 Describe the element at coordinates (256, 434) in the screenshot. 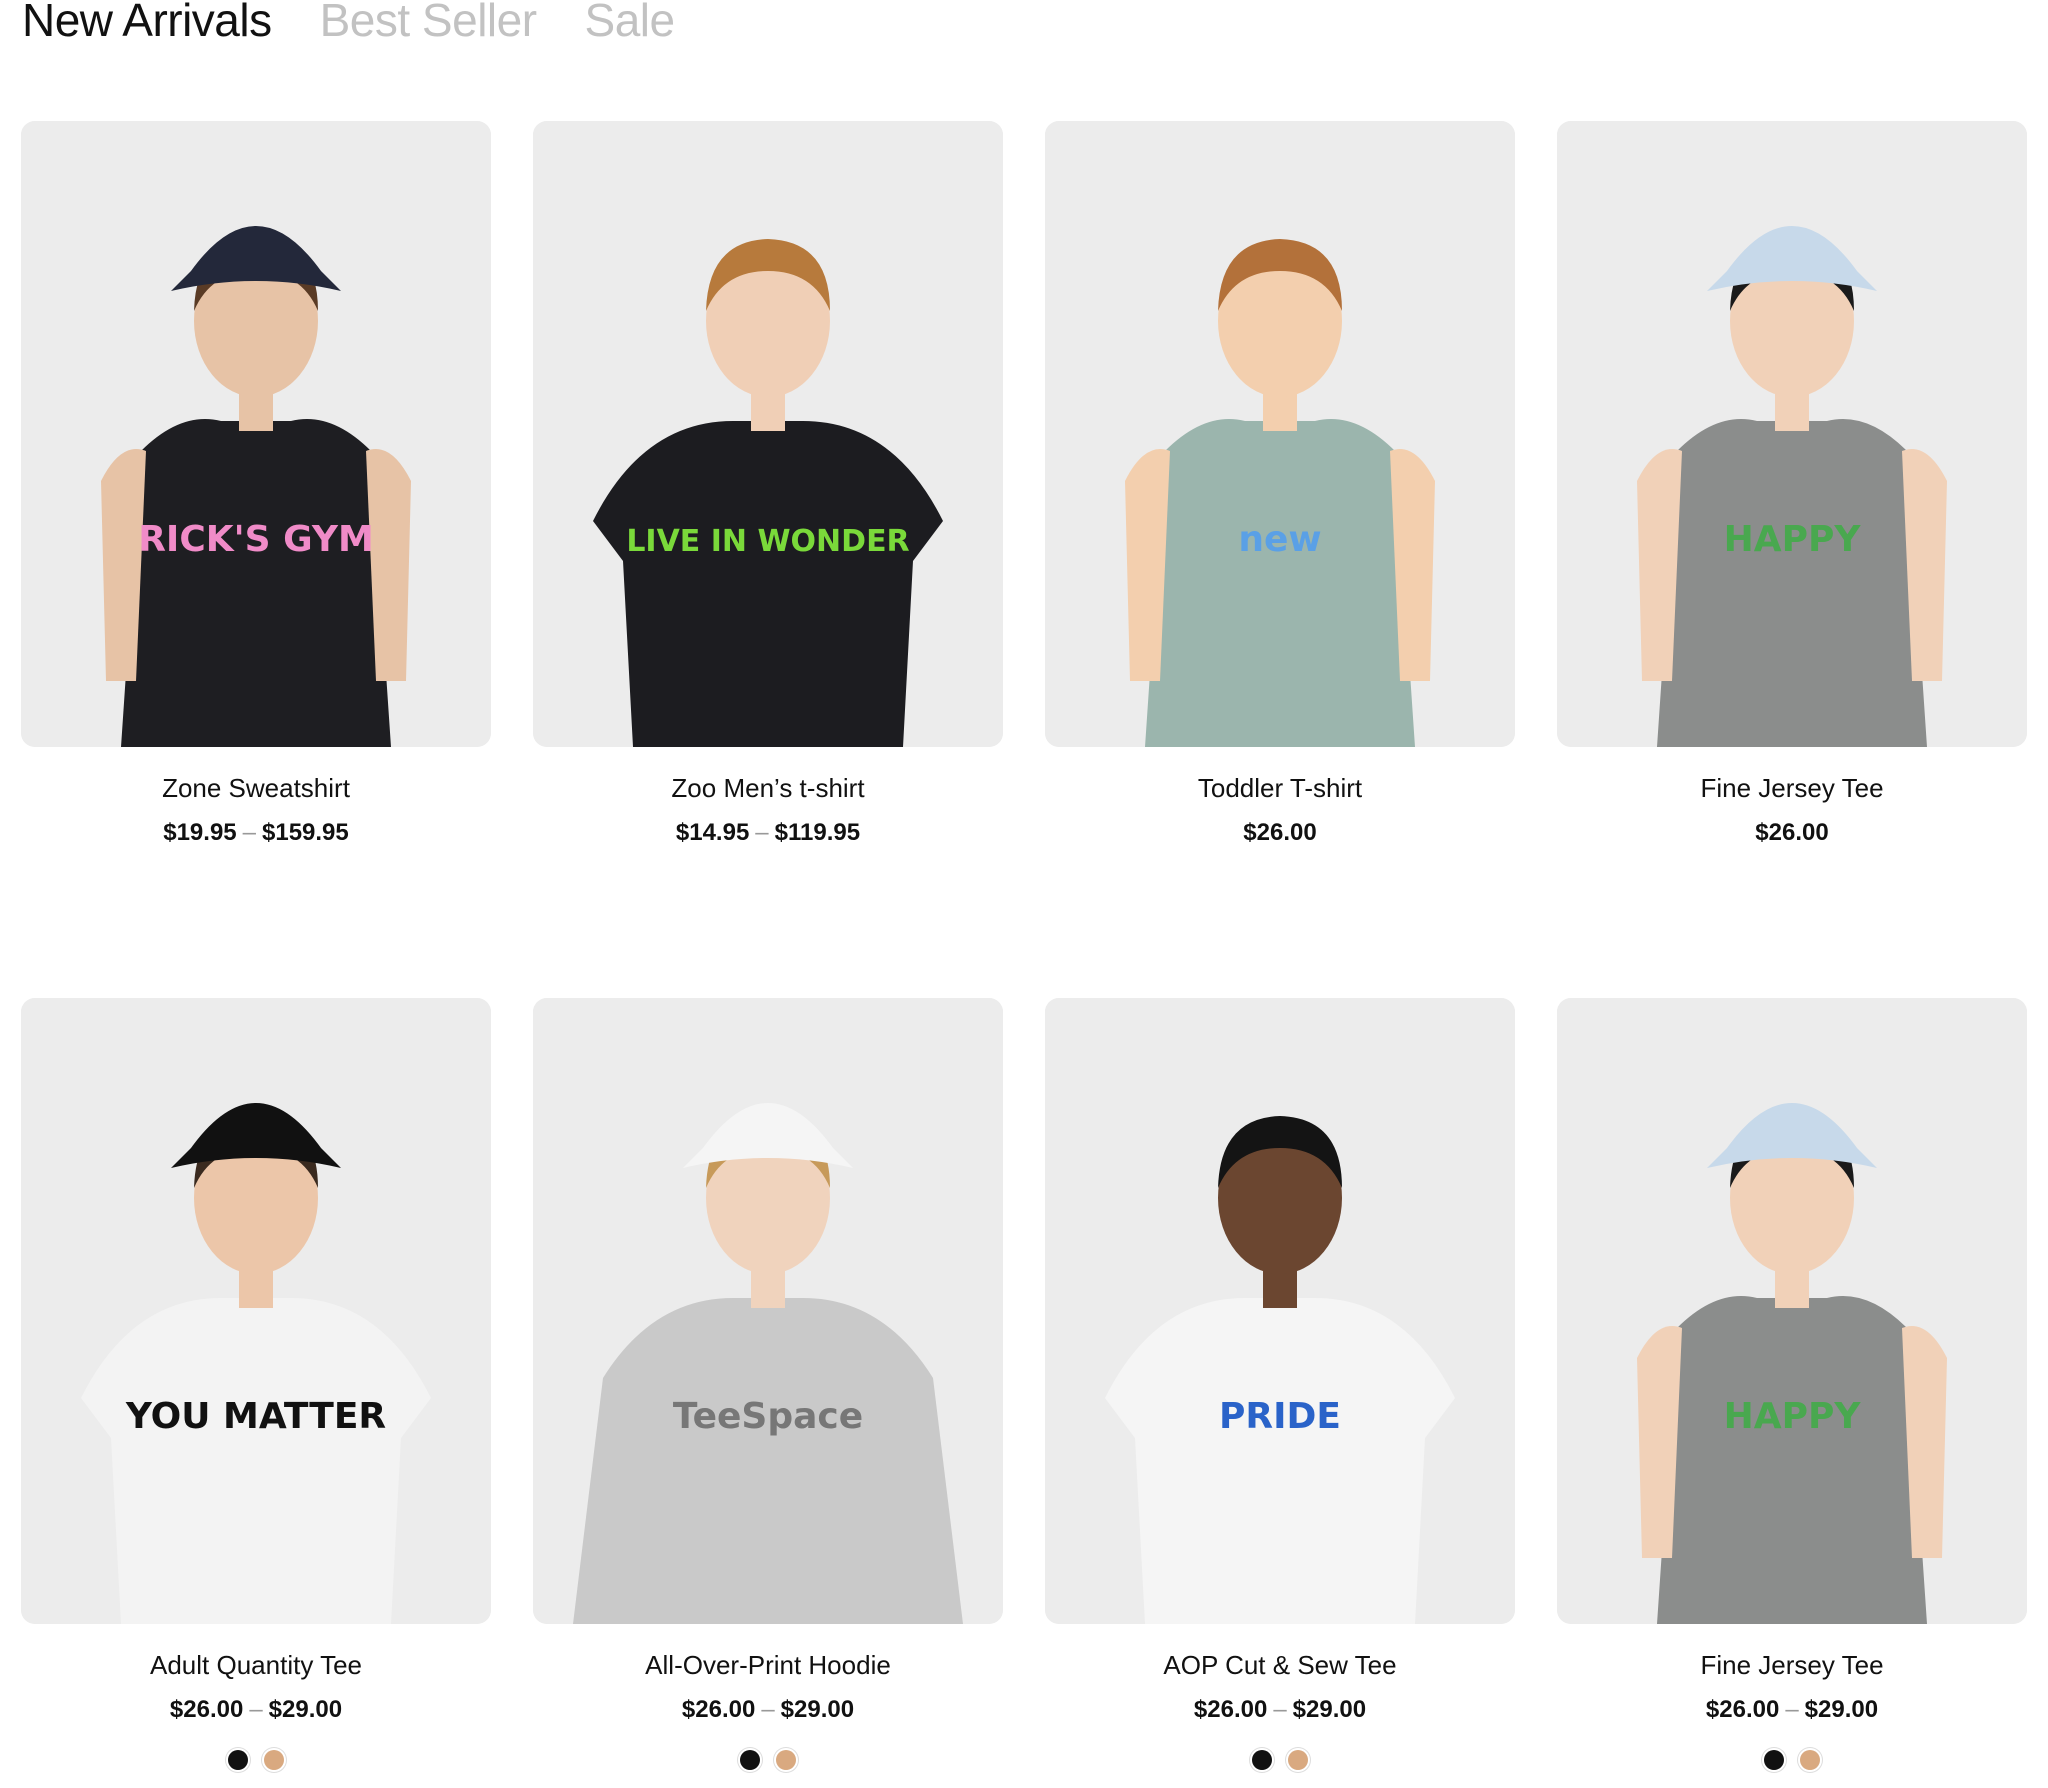

I see `product-image: RICK'S GYM` at that location.